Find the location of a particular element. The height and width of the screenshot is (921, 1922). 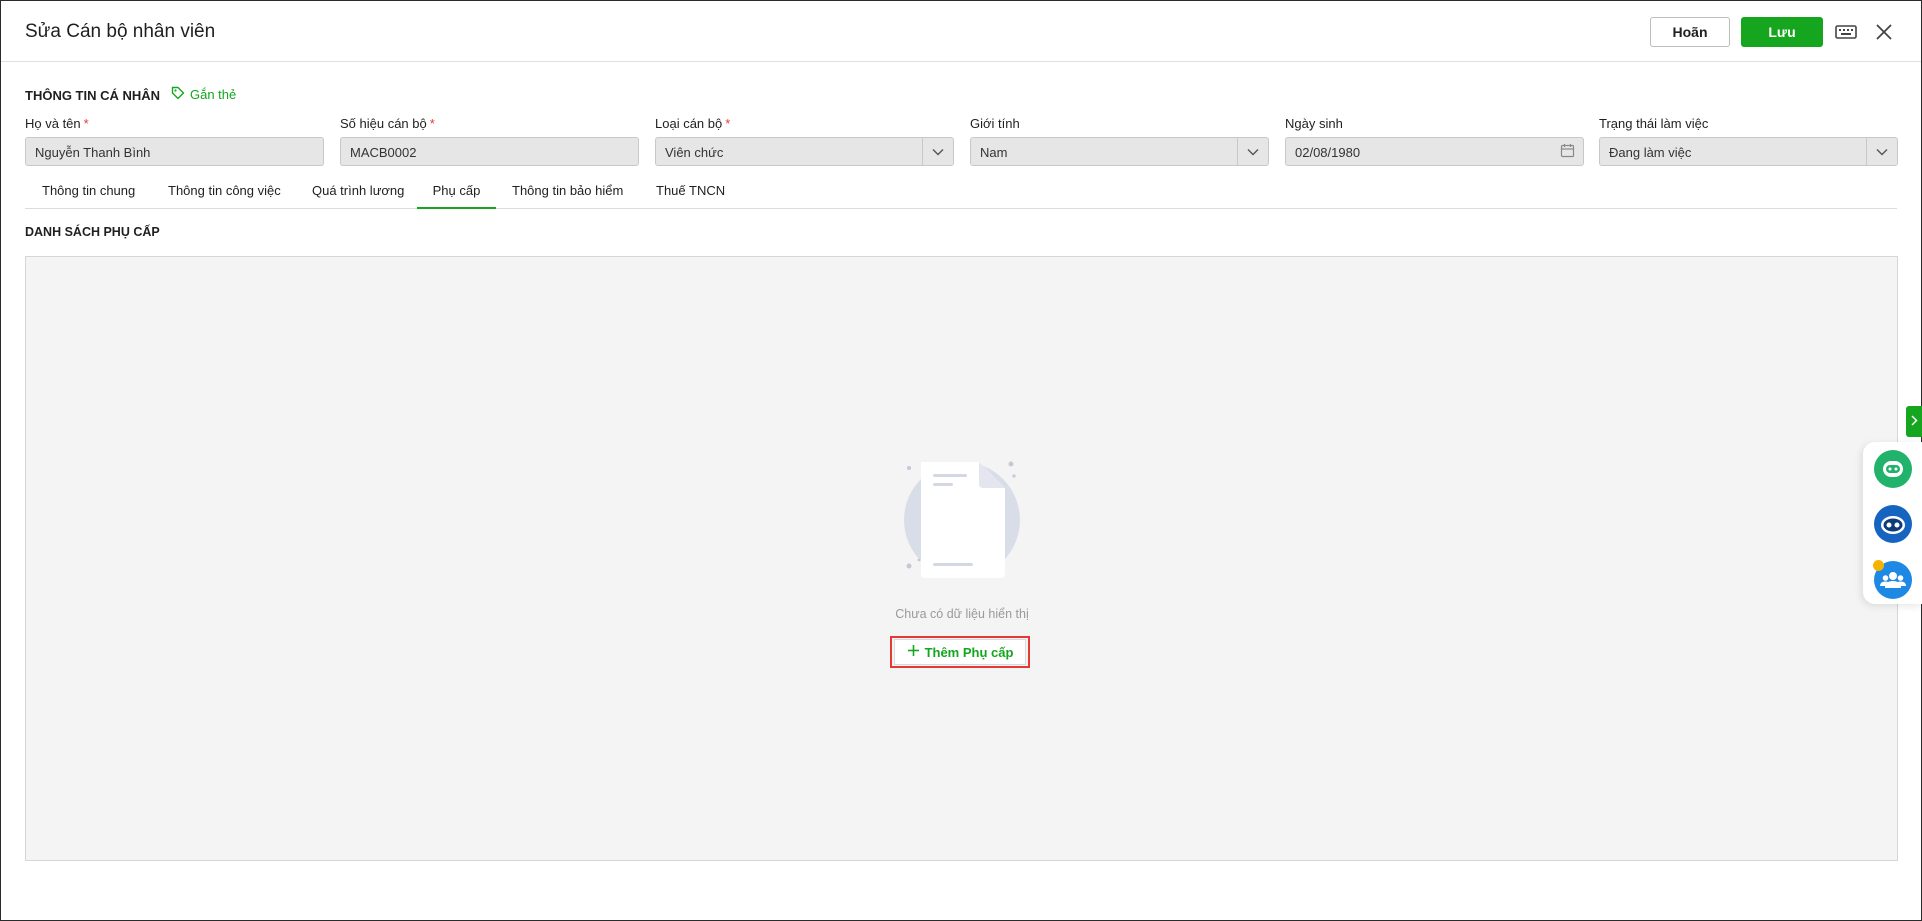

notification-dot is located at coordinates (1878, 565).